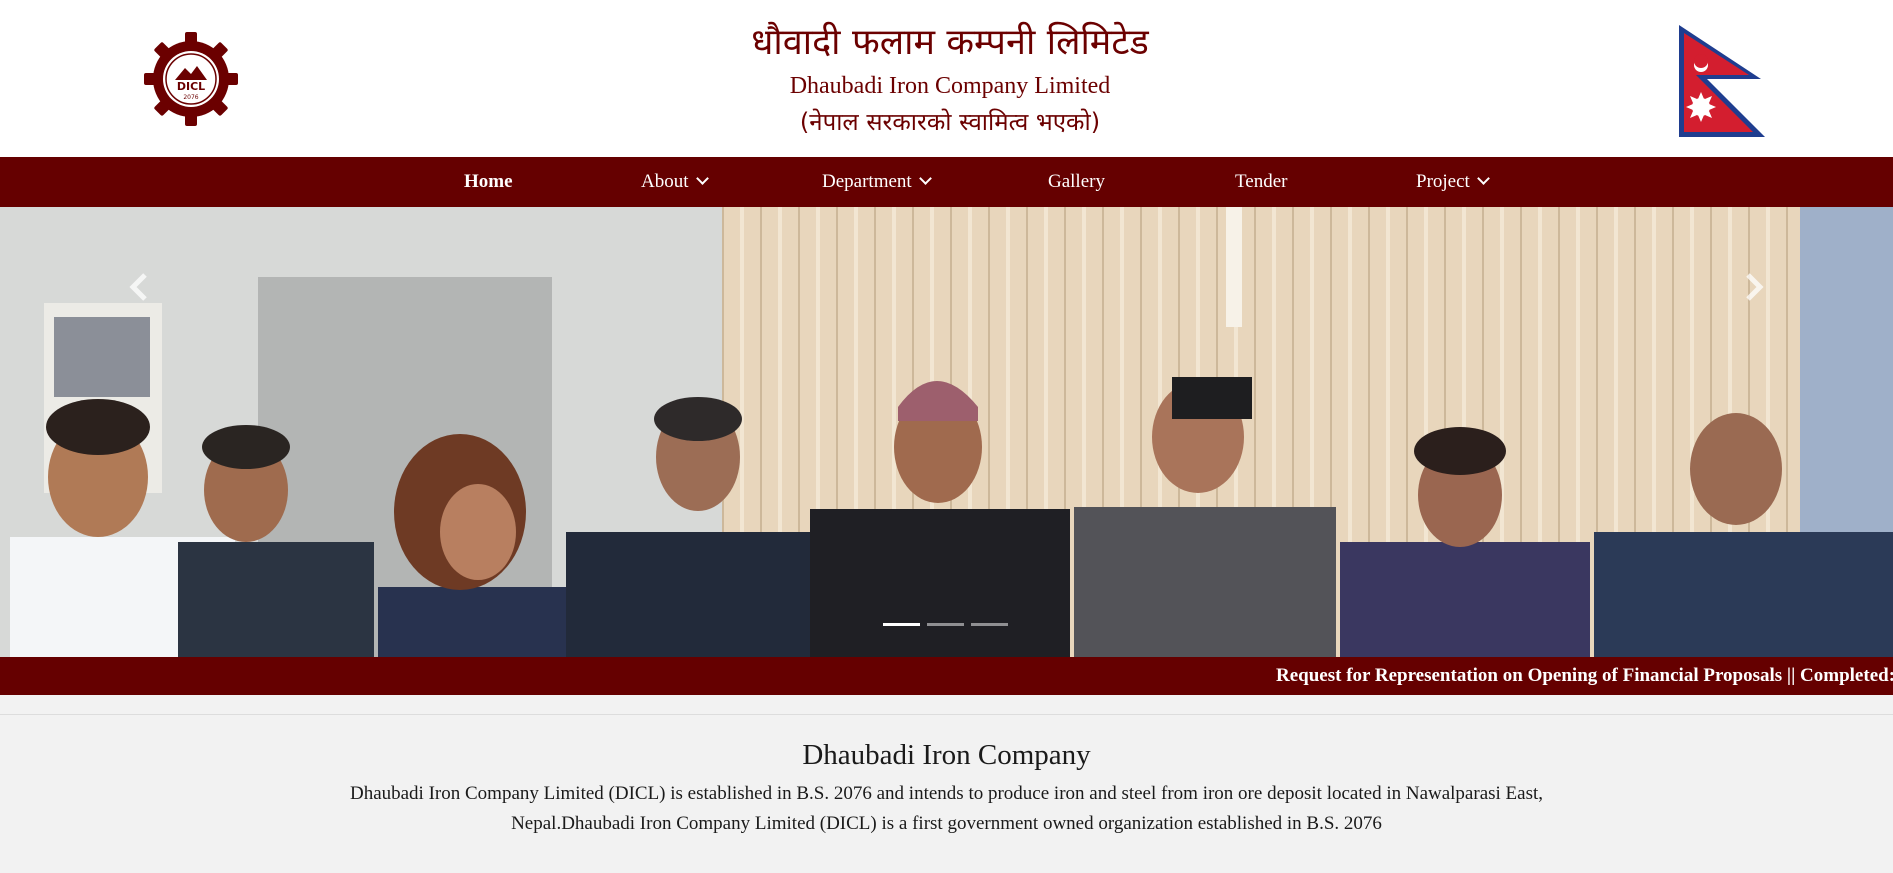 This screenshot has width=1893, height=873. I want to click on nepal-flag-icon, so click(1724, 81).